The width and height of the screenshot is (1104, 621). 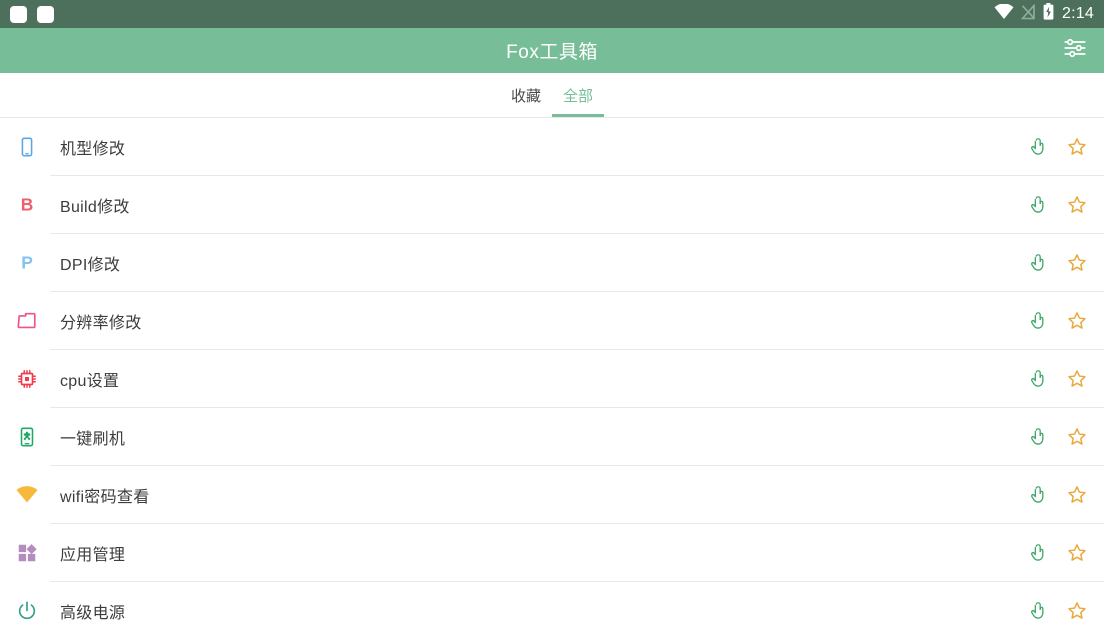 I want to click on phone-icon, so click(x=27, y=147).